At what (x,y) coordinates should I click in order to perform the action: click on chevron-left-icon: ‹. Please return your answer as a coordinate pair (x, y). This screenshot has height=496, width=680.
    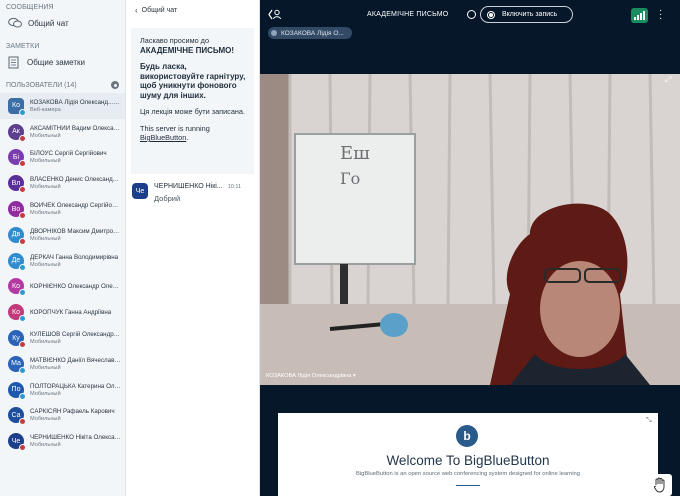
    Looking at the image, I should click on (136, 10).